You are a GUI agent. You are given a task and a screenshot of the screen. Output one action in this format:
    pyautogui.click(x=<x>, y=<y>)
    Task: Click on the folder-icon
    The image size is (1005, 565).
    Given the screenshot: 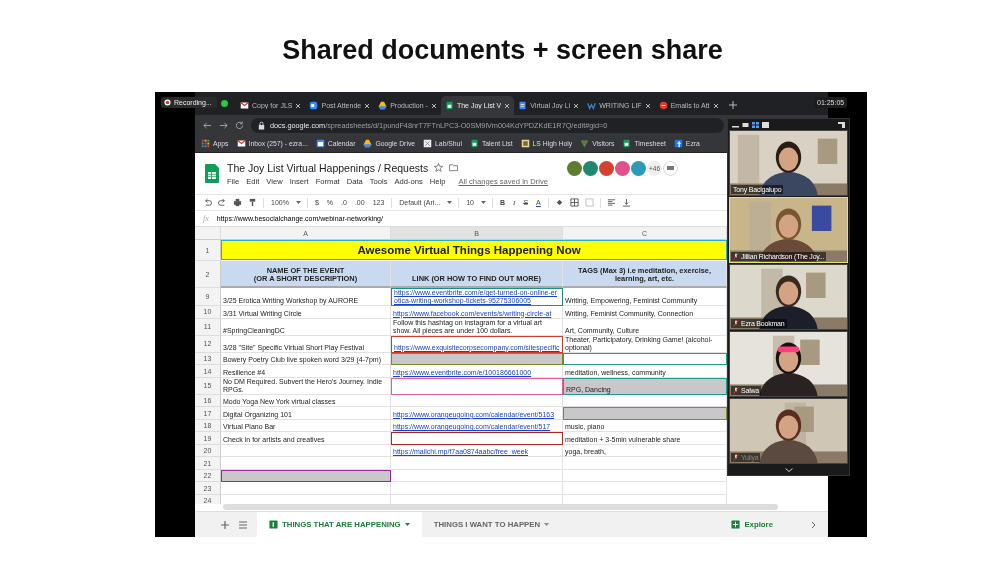 What is the action you would take?
    pyautogui.click(x=454, y=167)
    